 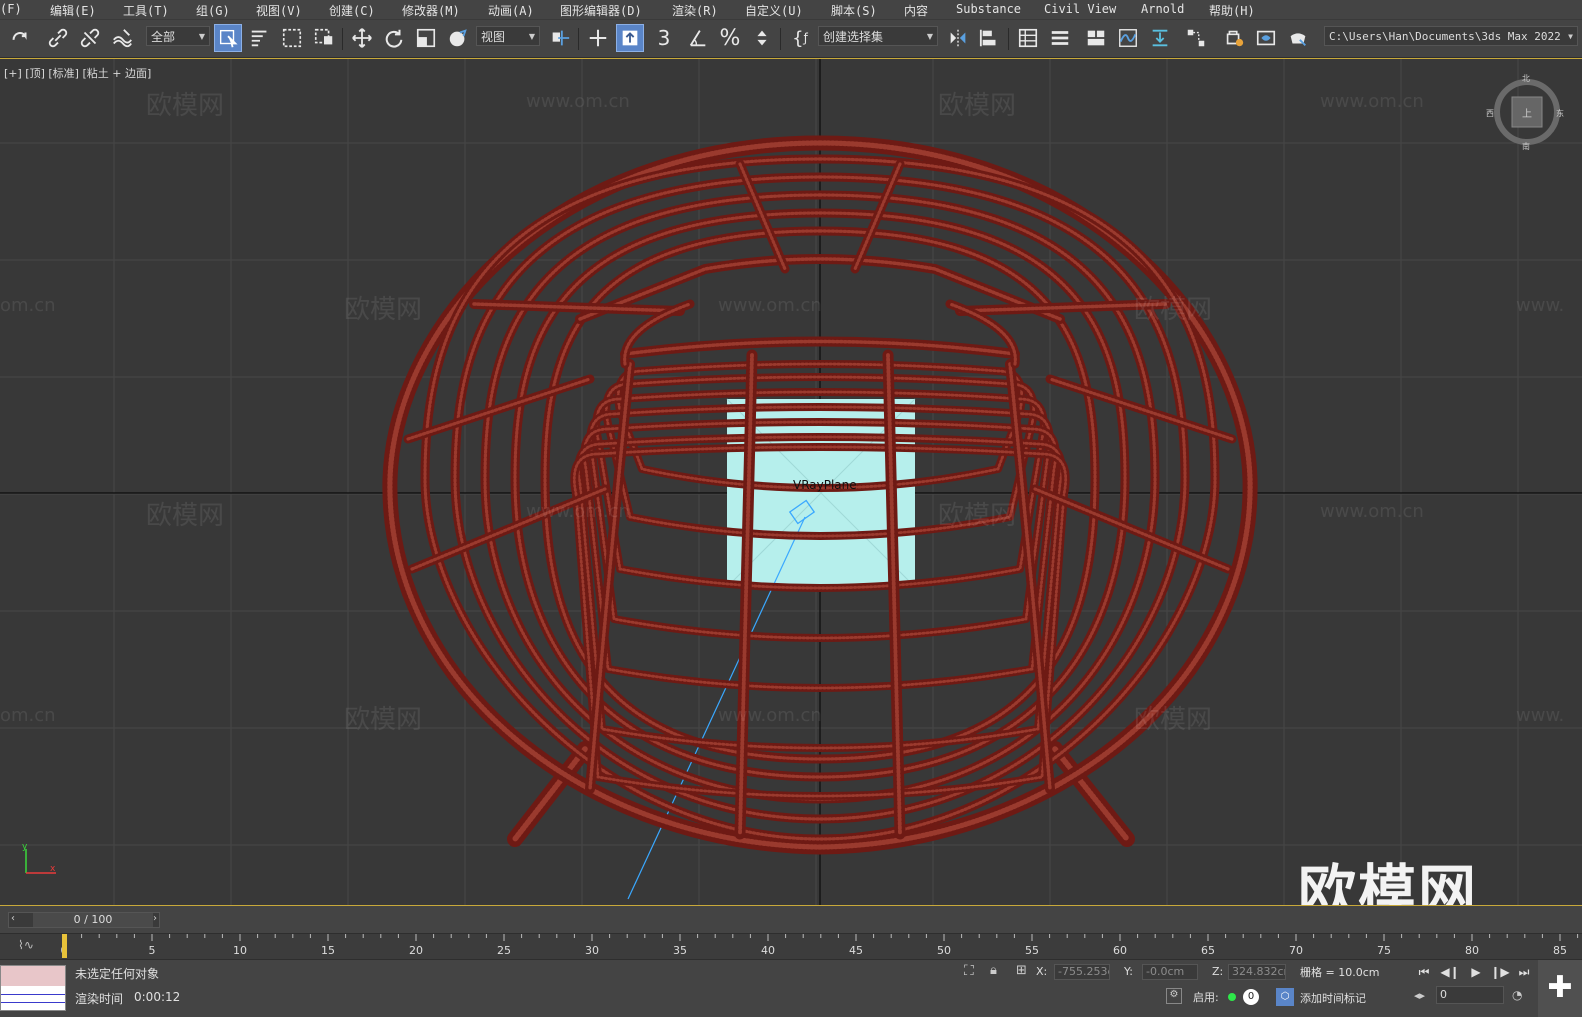 I want to click on snap-3d-icon: 3, so click(x=664, y=38).